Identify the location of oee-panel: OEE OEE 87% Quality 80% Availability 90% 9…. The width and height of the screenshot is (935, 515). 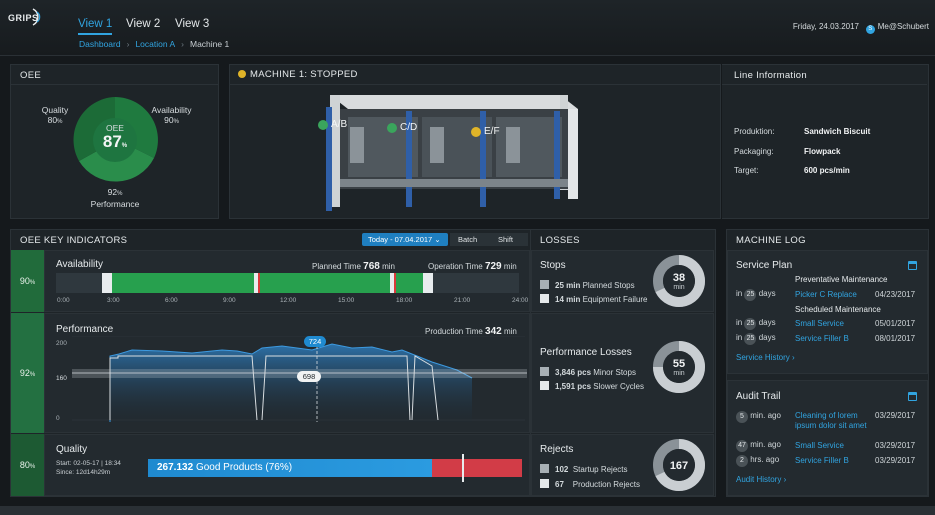
(114, 141).